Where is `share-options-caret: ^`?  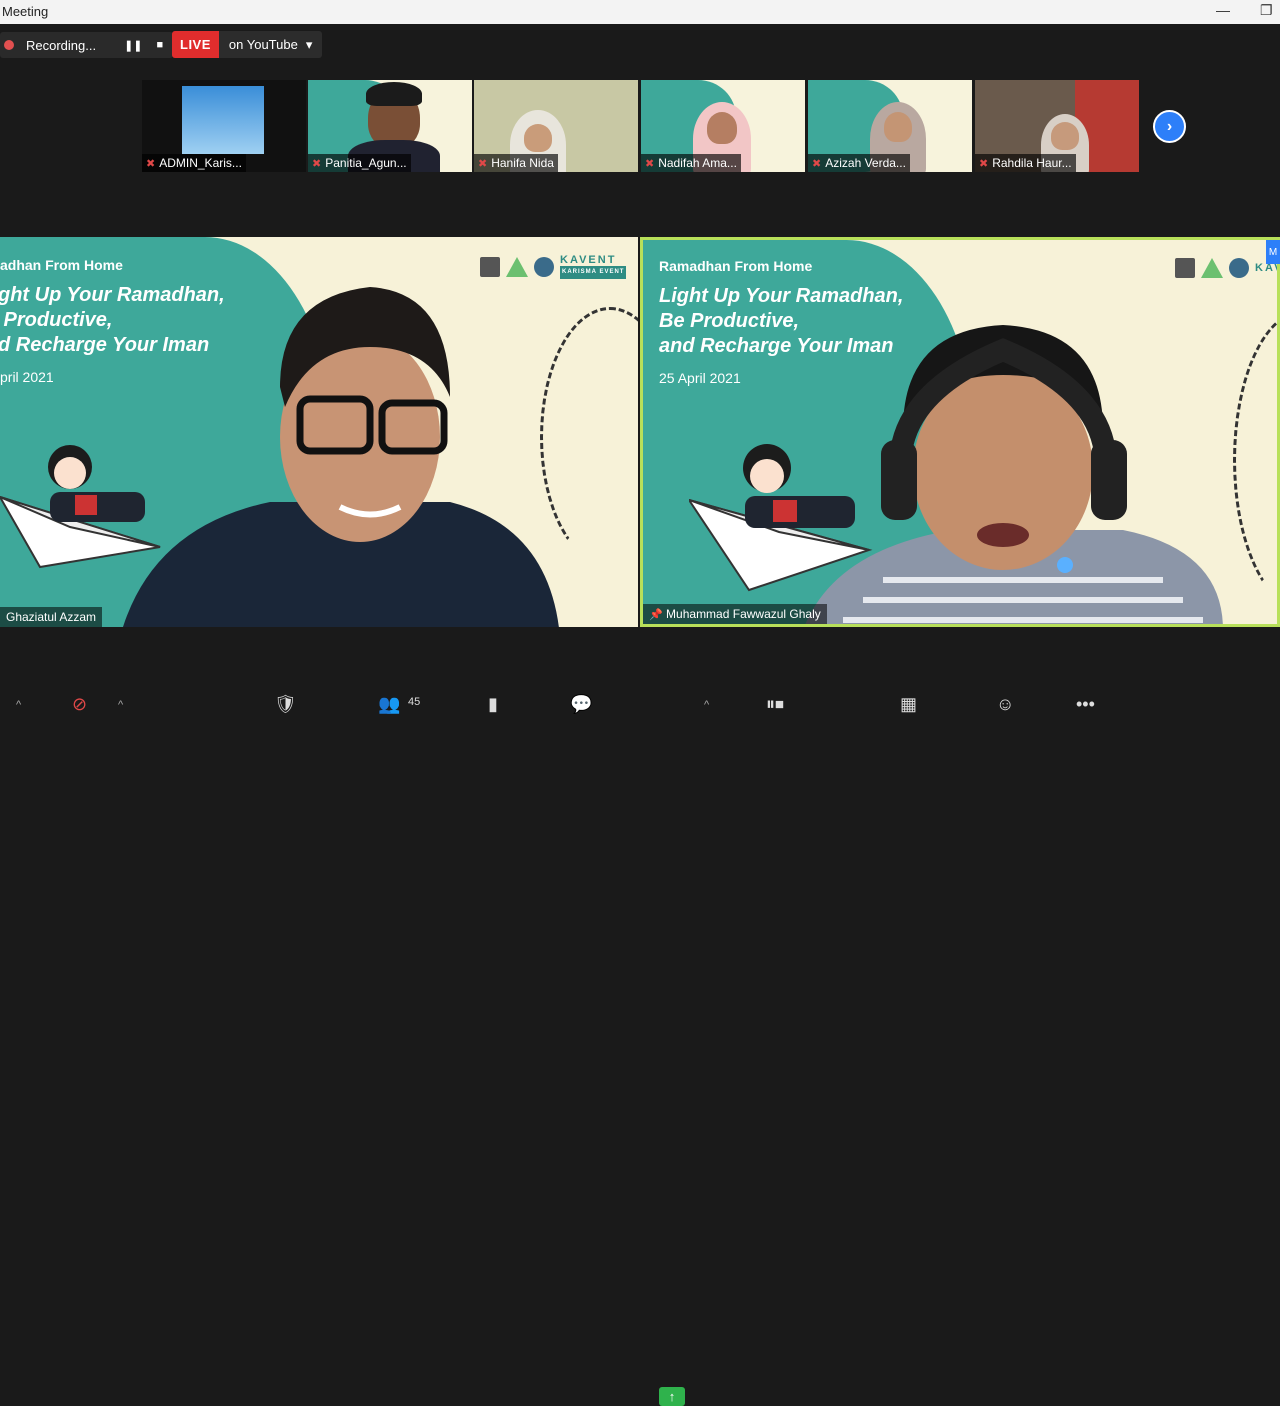 share-options-caret: ^ is located at coordinates (706, 705).